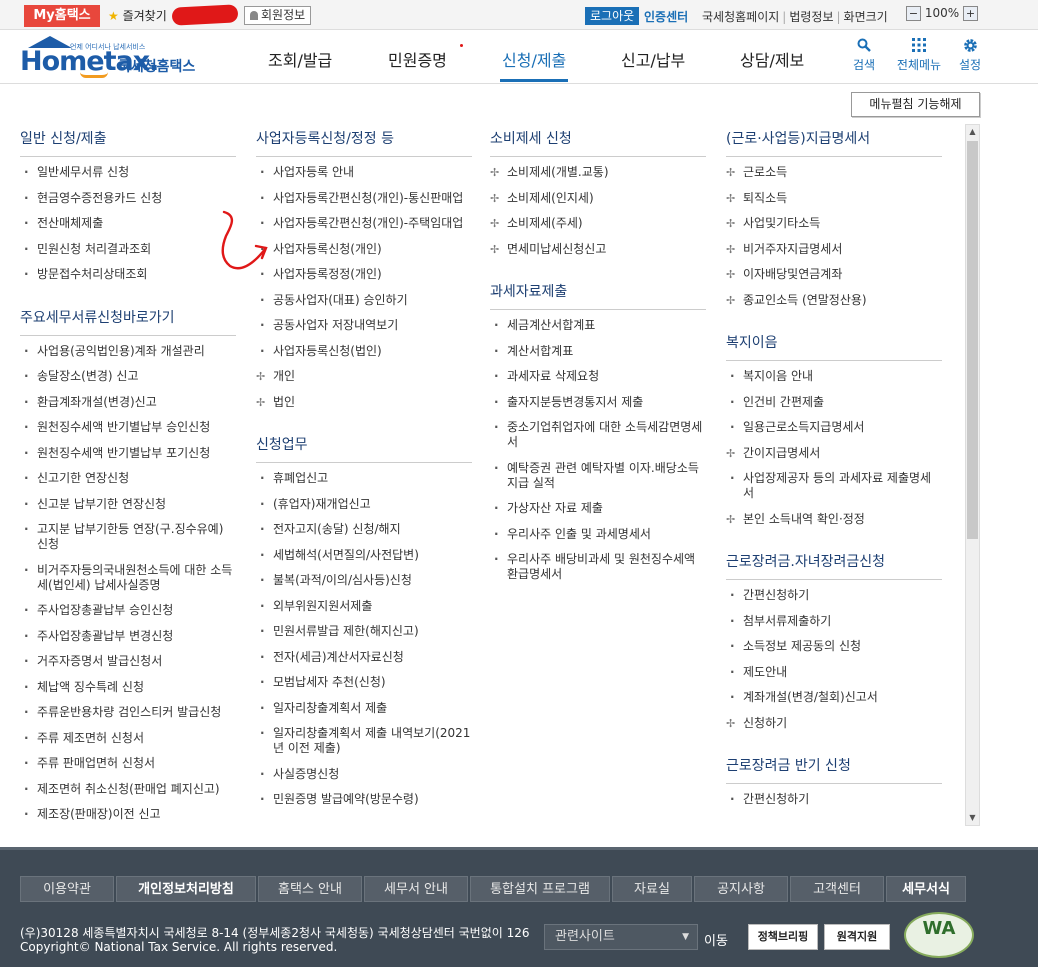  I want to click on footer-nav-item: 자료실, so click(652, 889).